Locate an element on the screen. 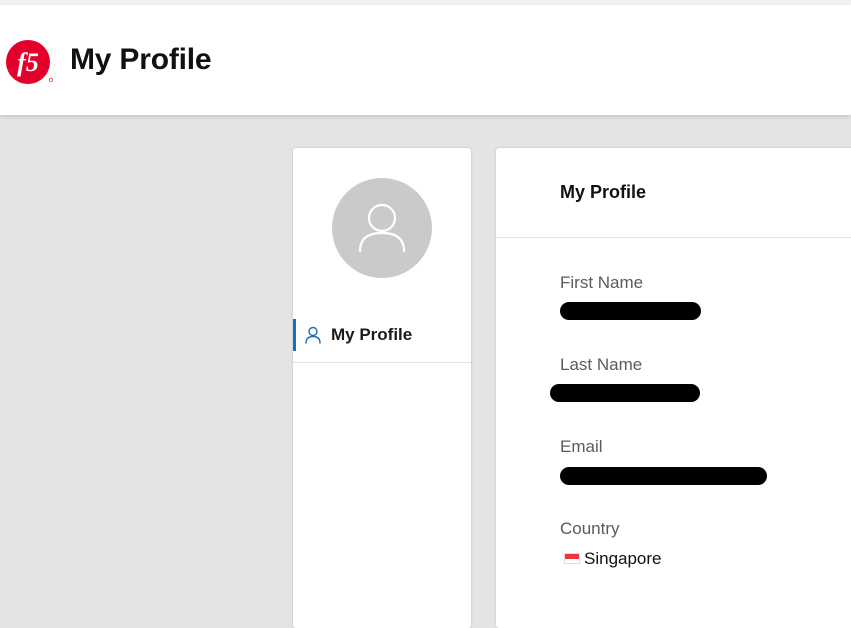  first-name-label: First Name is located at coordinates (602, 282).